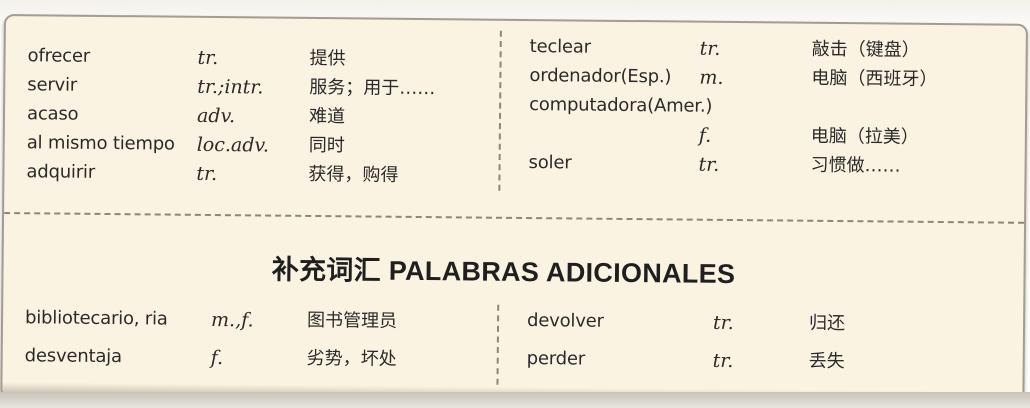  I want to click on entry-meaning: 敲击（键盘）, so click(865, 49).